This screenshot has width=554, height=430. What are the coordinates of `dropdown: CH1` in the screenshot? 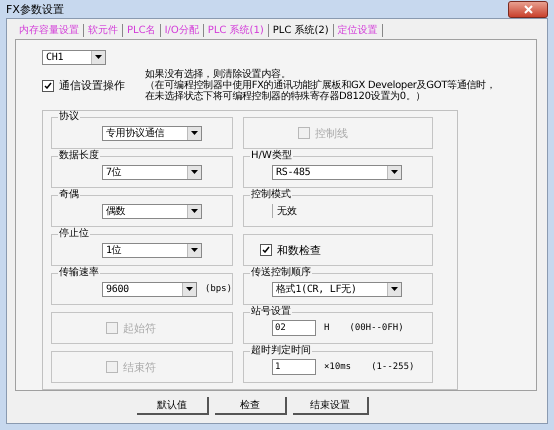 It's located at (74, 57).